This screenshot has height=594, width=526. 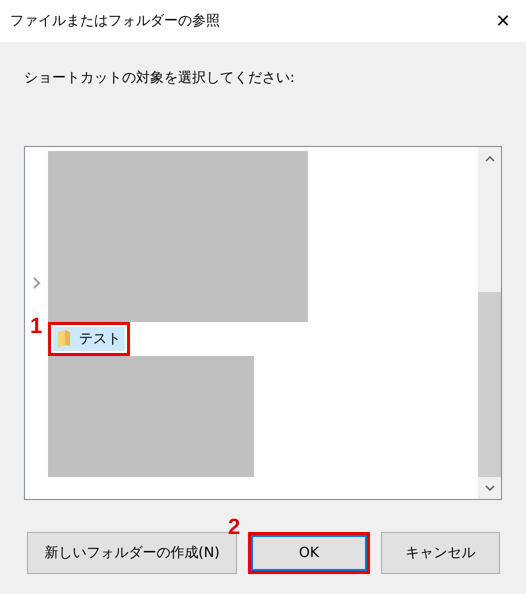 I want to click on folder-item: テスト, so click(x=89, y=339).